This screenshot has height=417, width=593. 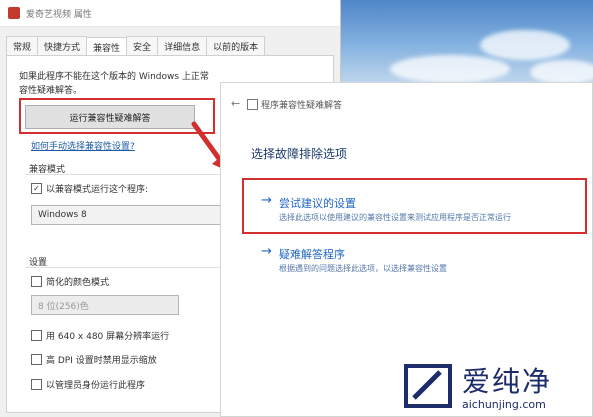 What do you see at coordinates (126, 215) in the screenshot?
I see `os-select: Windows 8` at bounding box center [126, 215].